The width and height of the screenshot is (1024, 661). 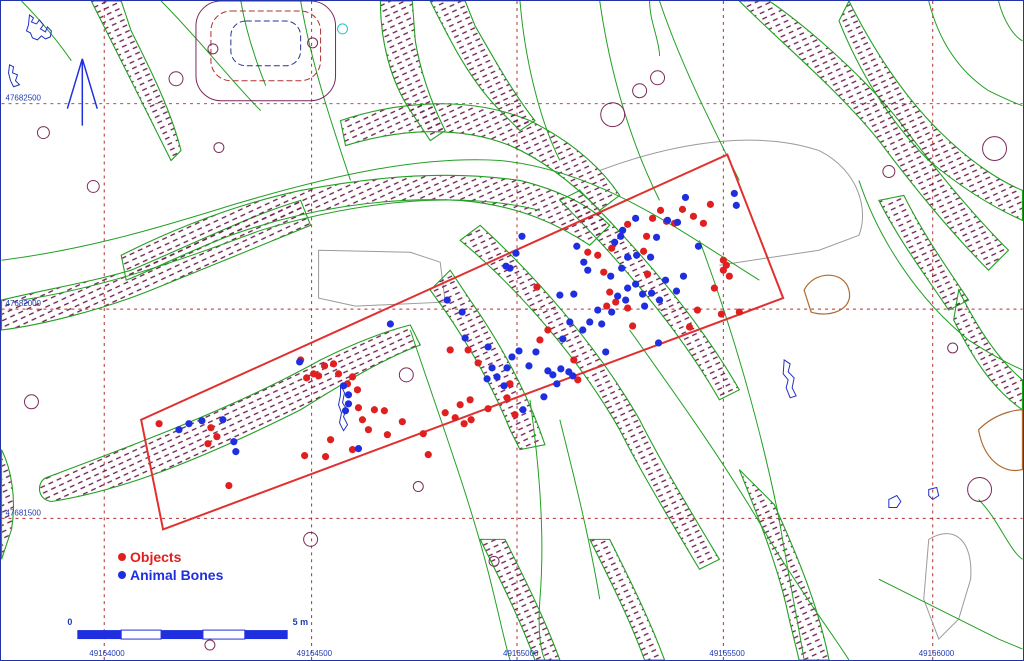 What do you see at coordinates (177, 575) in the screenshot?
I see `legend-bones-label: Animal Bones` at bounding box center [177, 575].